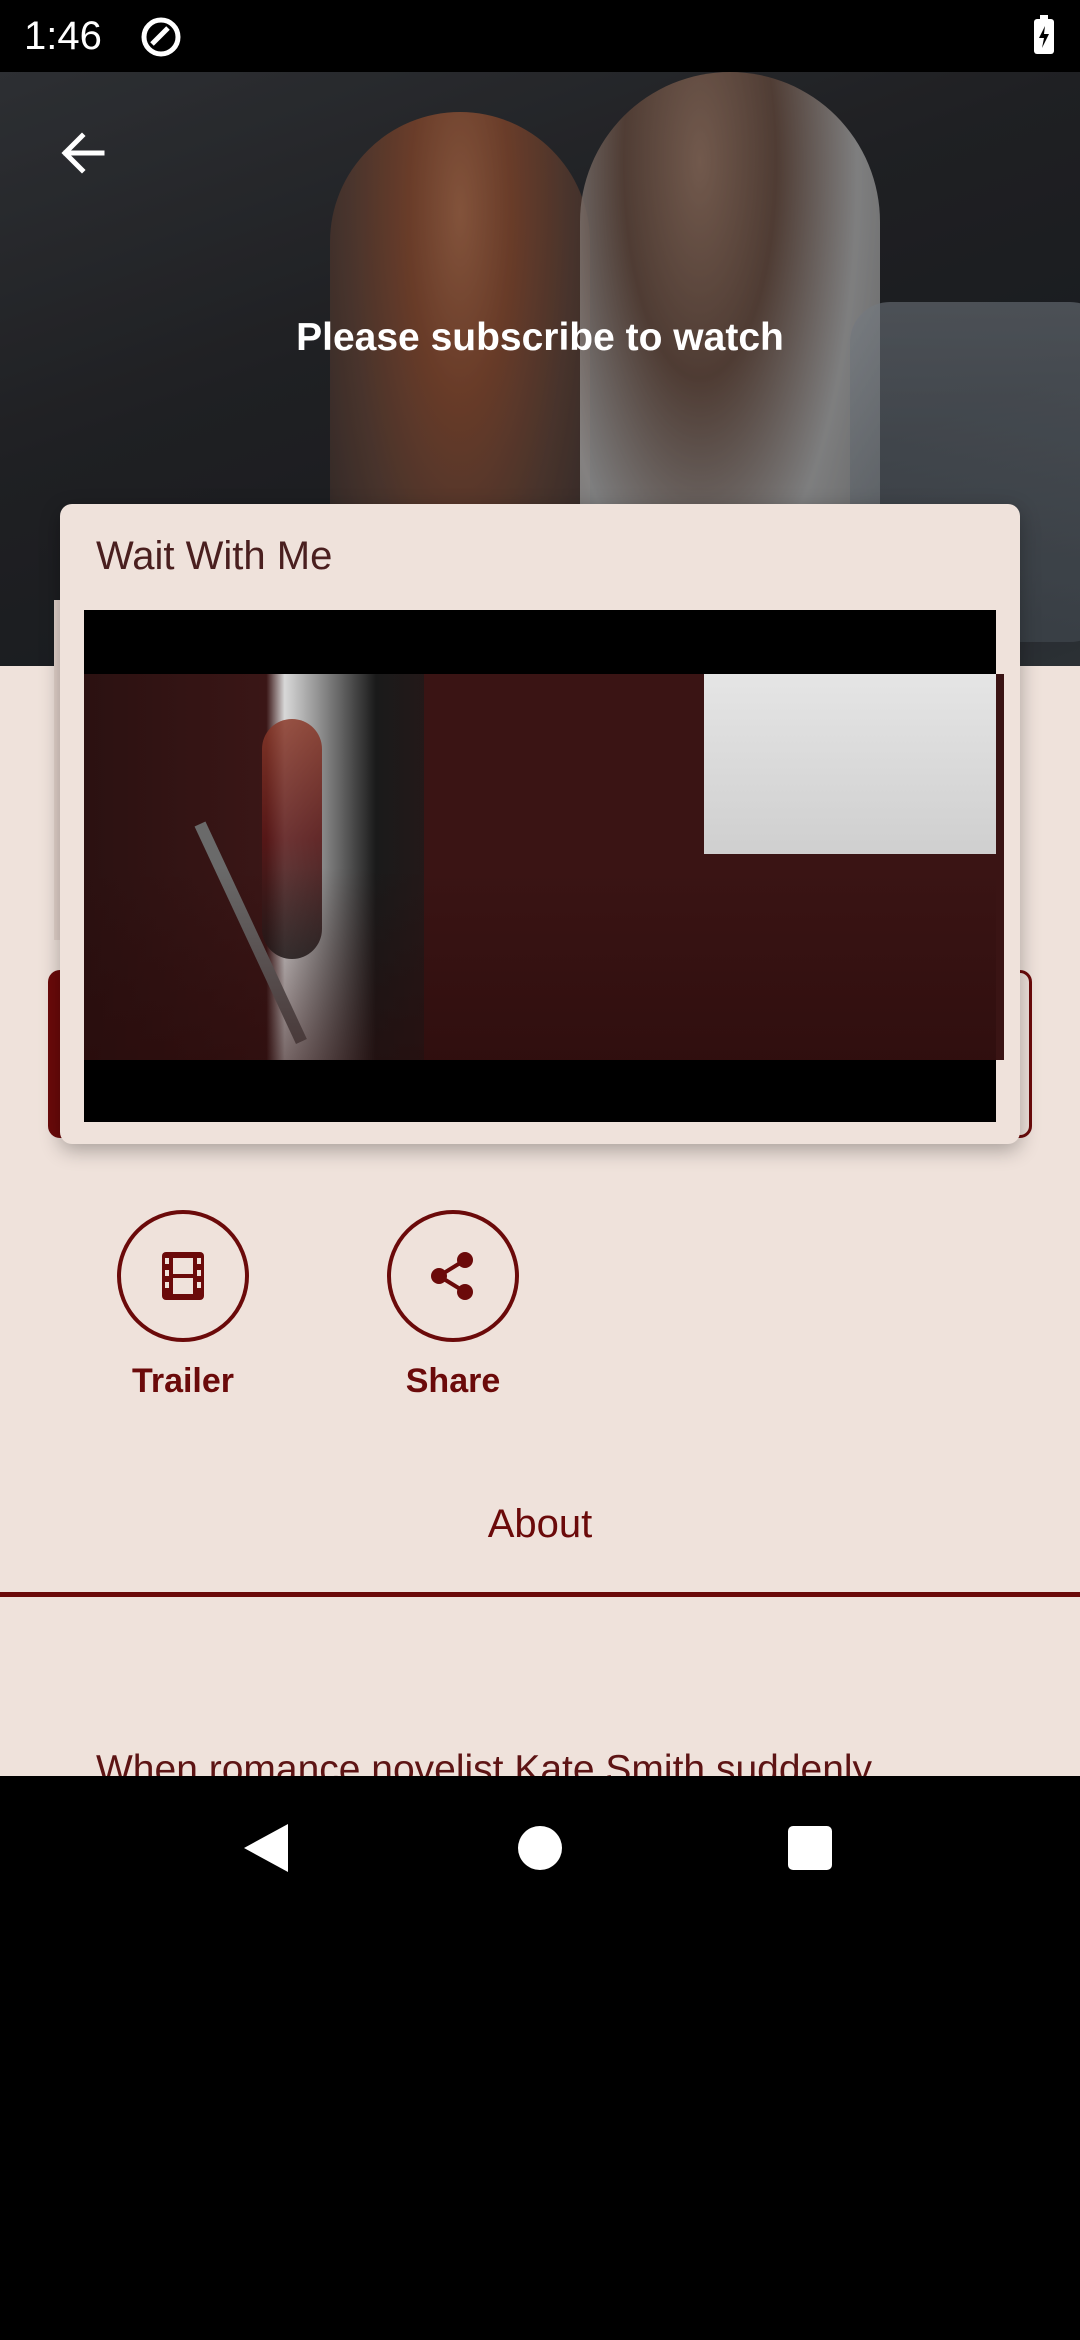 The width and height of the screenshot is (1080, 2340). Describe the element at coordinates (1044, 34) in the screenshot. I see `battery-charging-icon` at that location.